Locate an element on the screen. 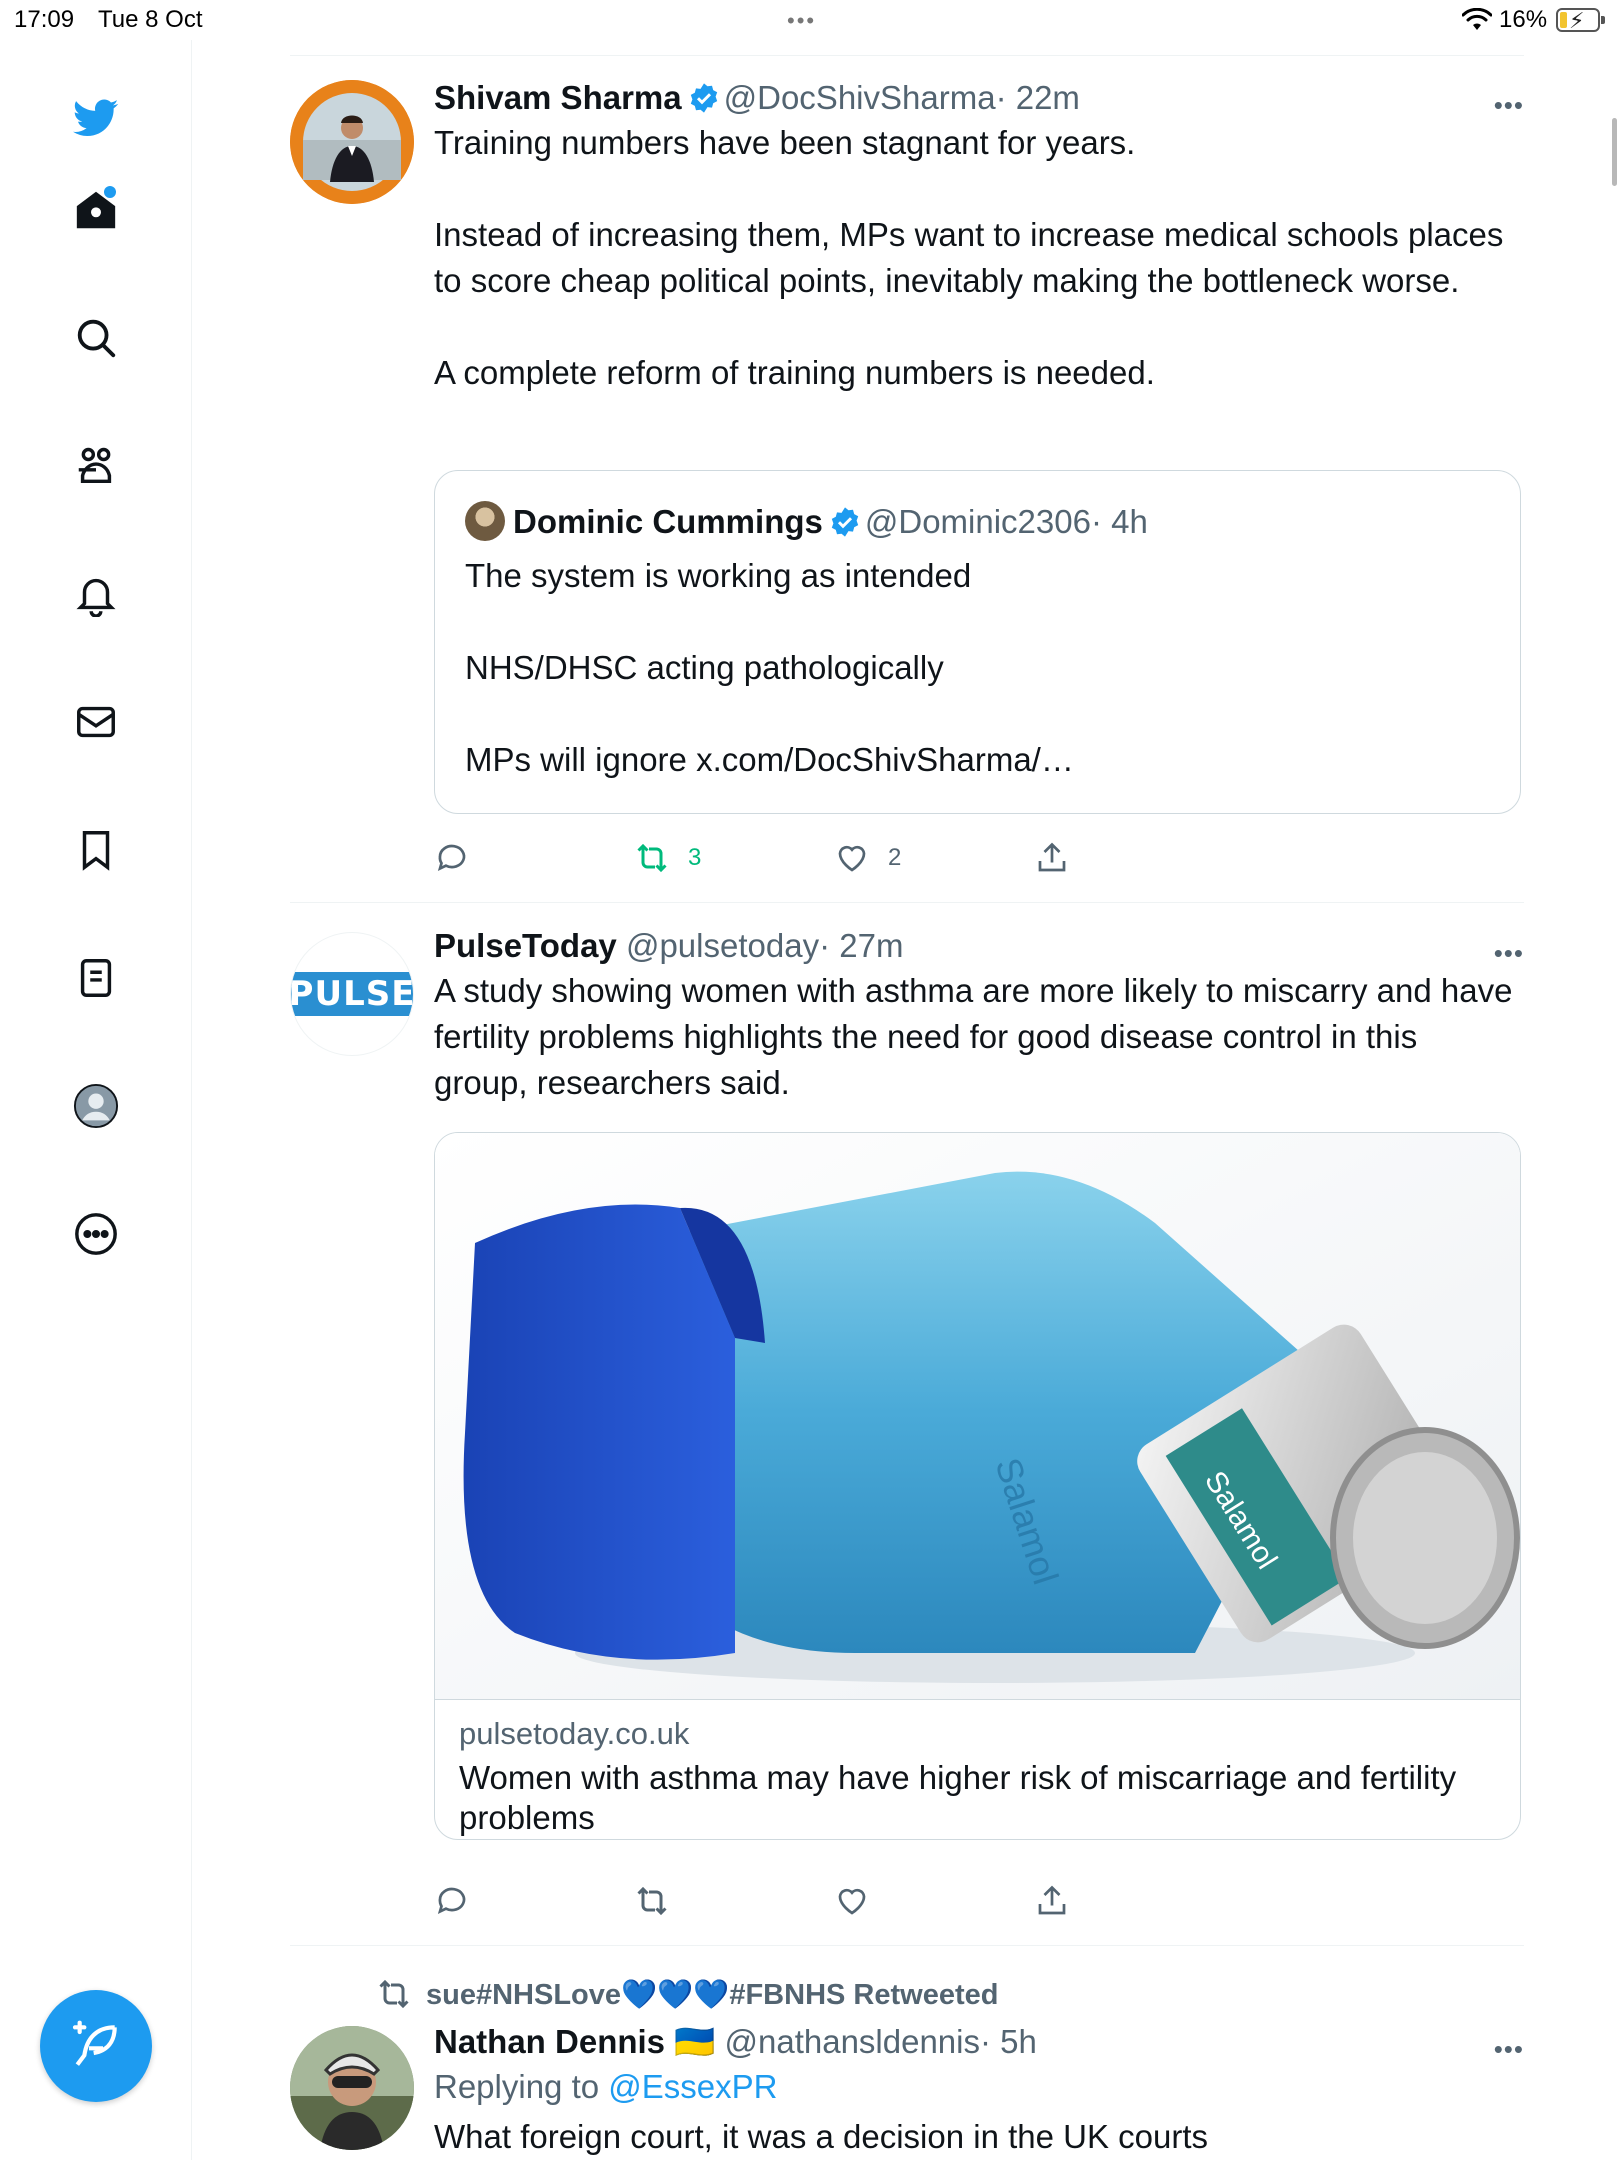  quoted-author-avatar is located at coordinates (485, 521).